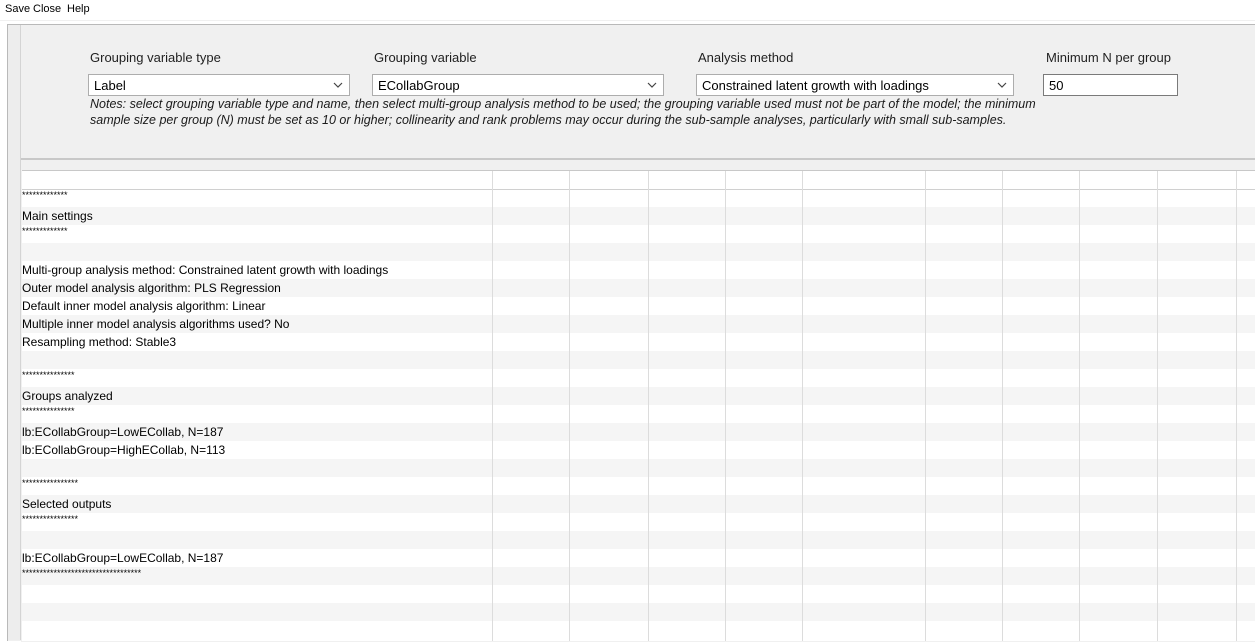 This screenshot has height=642, width=1255. Describe the element at coordinates (124, 450) in the screenshot. I see `cell-text: lb:ECollabGroup=HighECollab, N=113` at that location.